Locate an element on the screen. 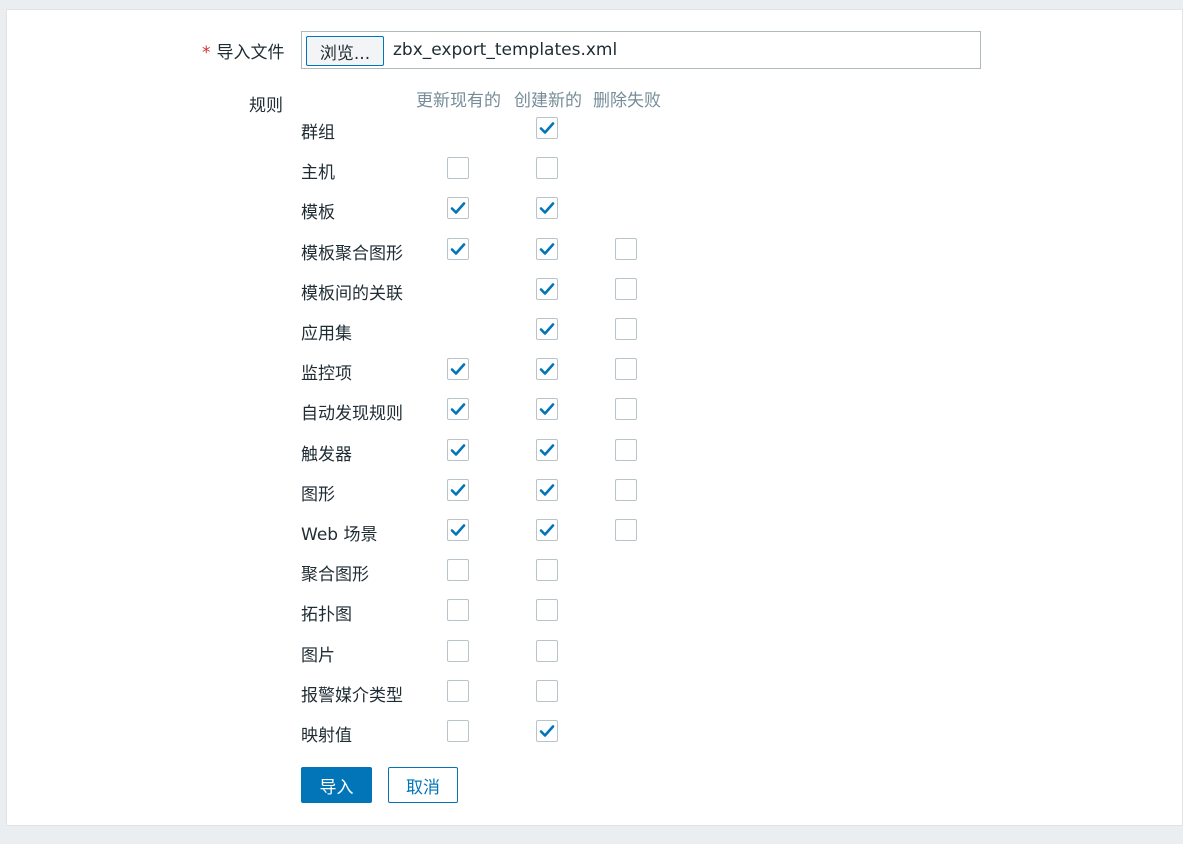 The height and width of the screenshot is (844, 1183). rule-label: 模板 is located at coordinates (318, 213).